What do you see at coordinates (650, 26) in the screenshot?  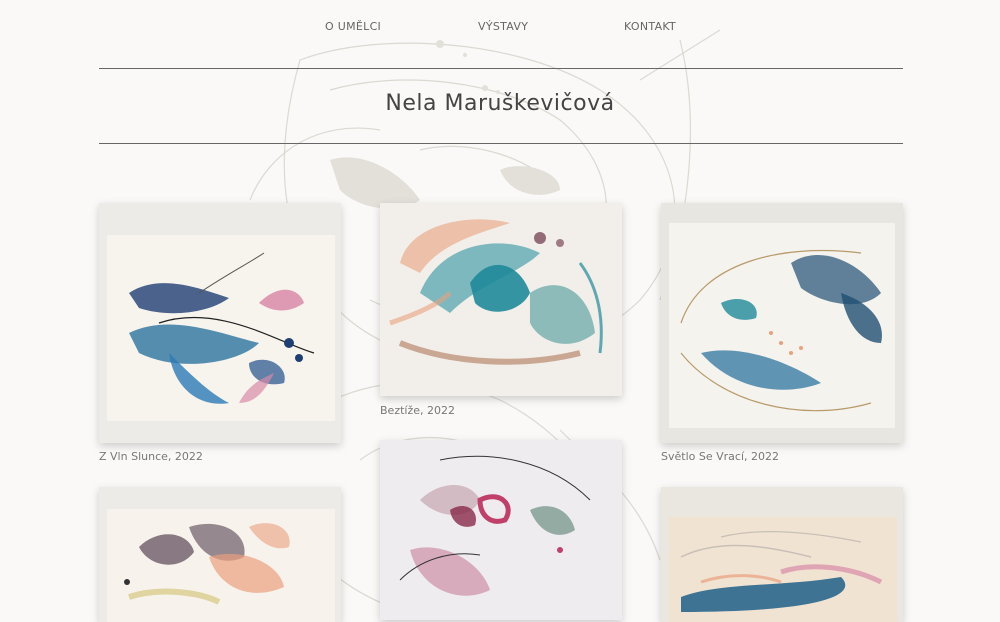 I see `nav-link-kontakt: KONTAKT` at bounding box center [650, 26].